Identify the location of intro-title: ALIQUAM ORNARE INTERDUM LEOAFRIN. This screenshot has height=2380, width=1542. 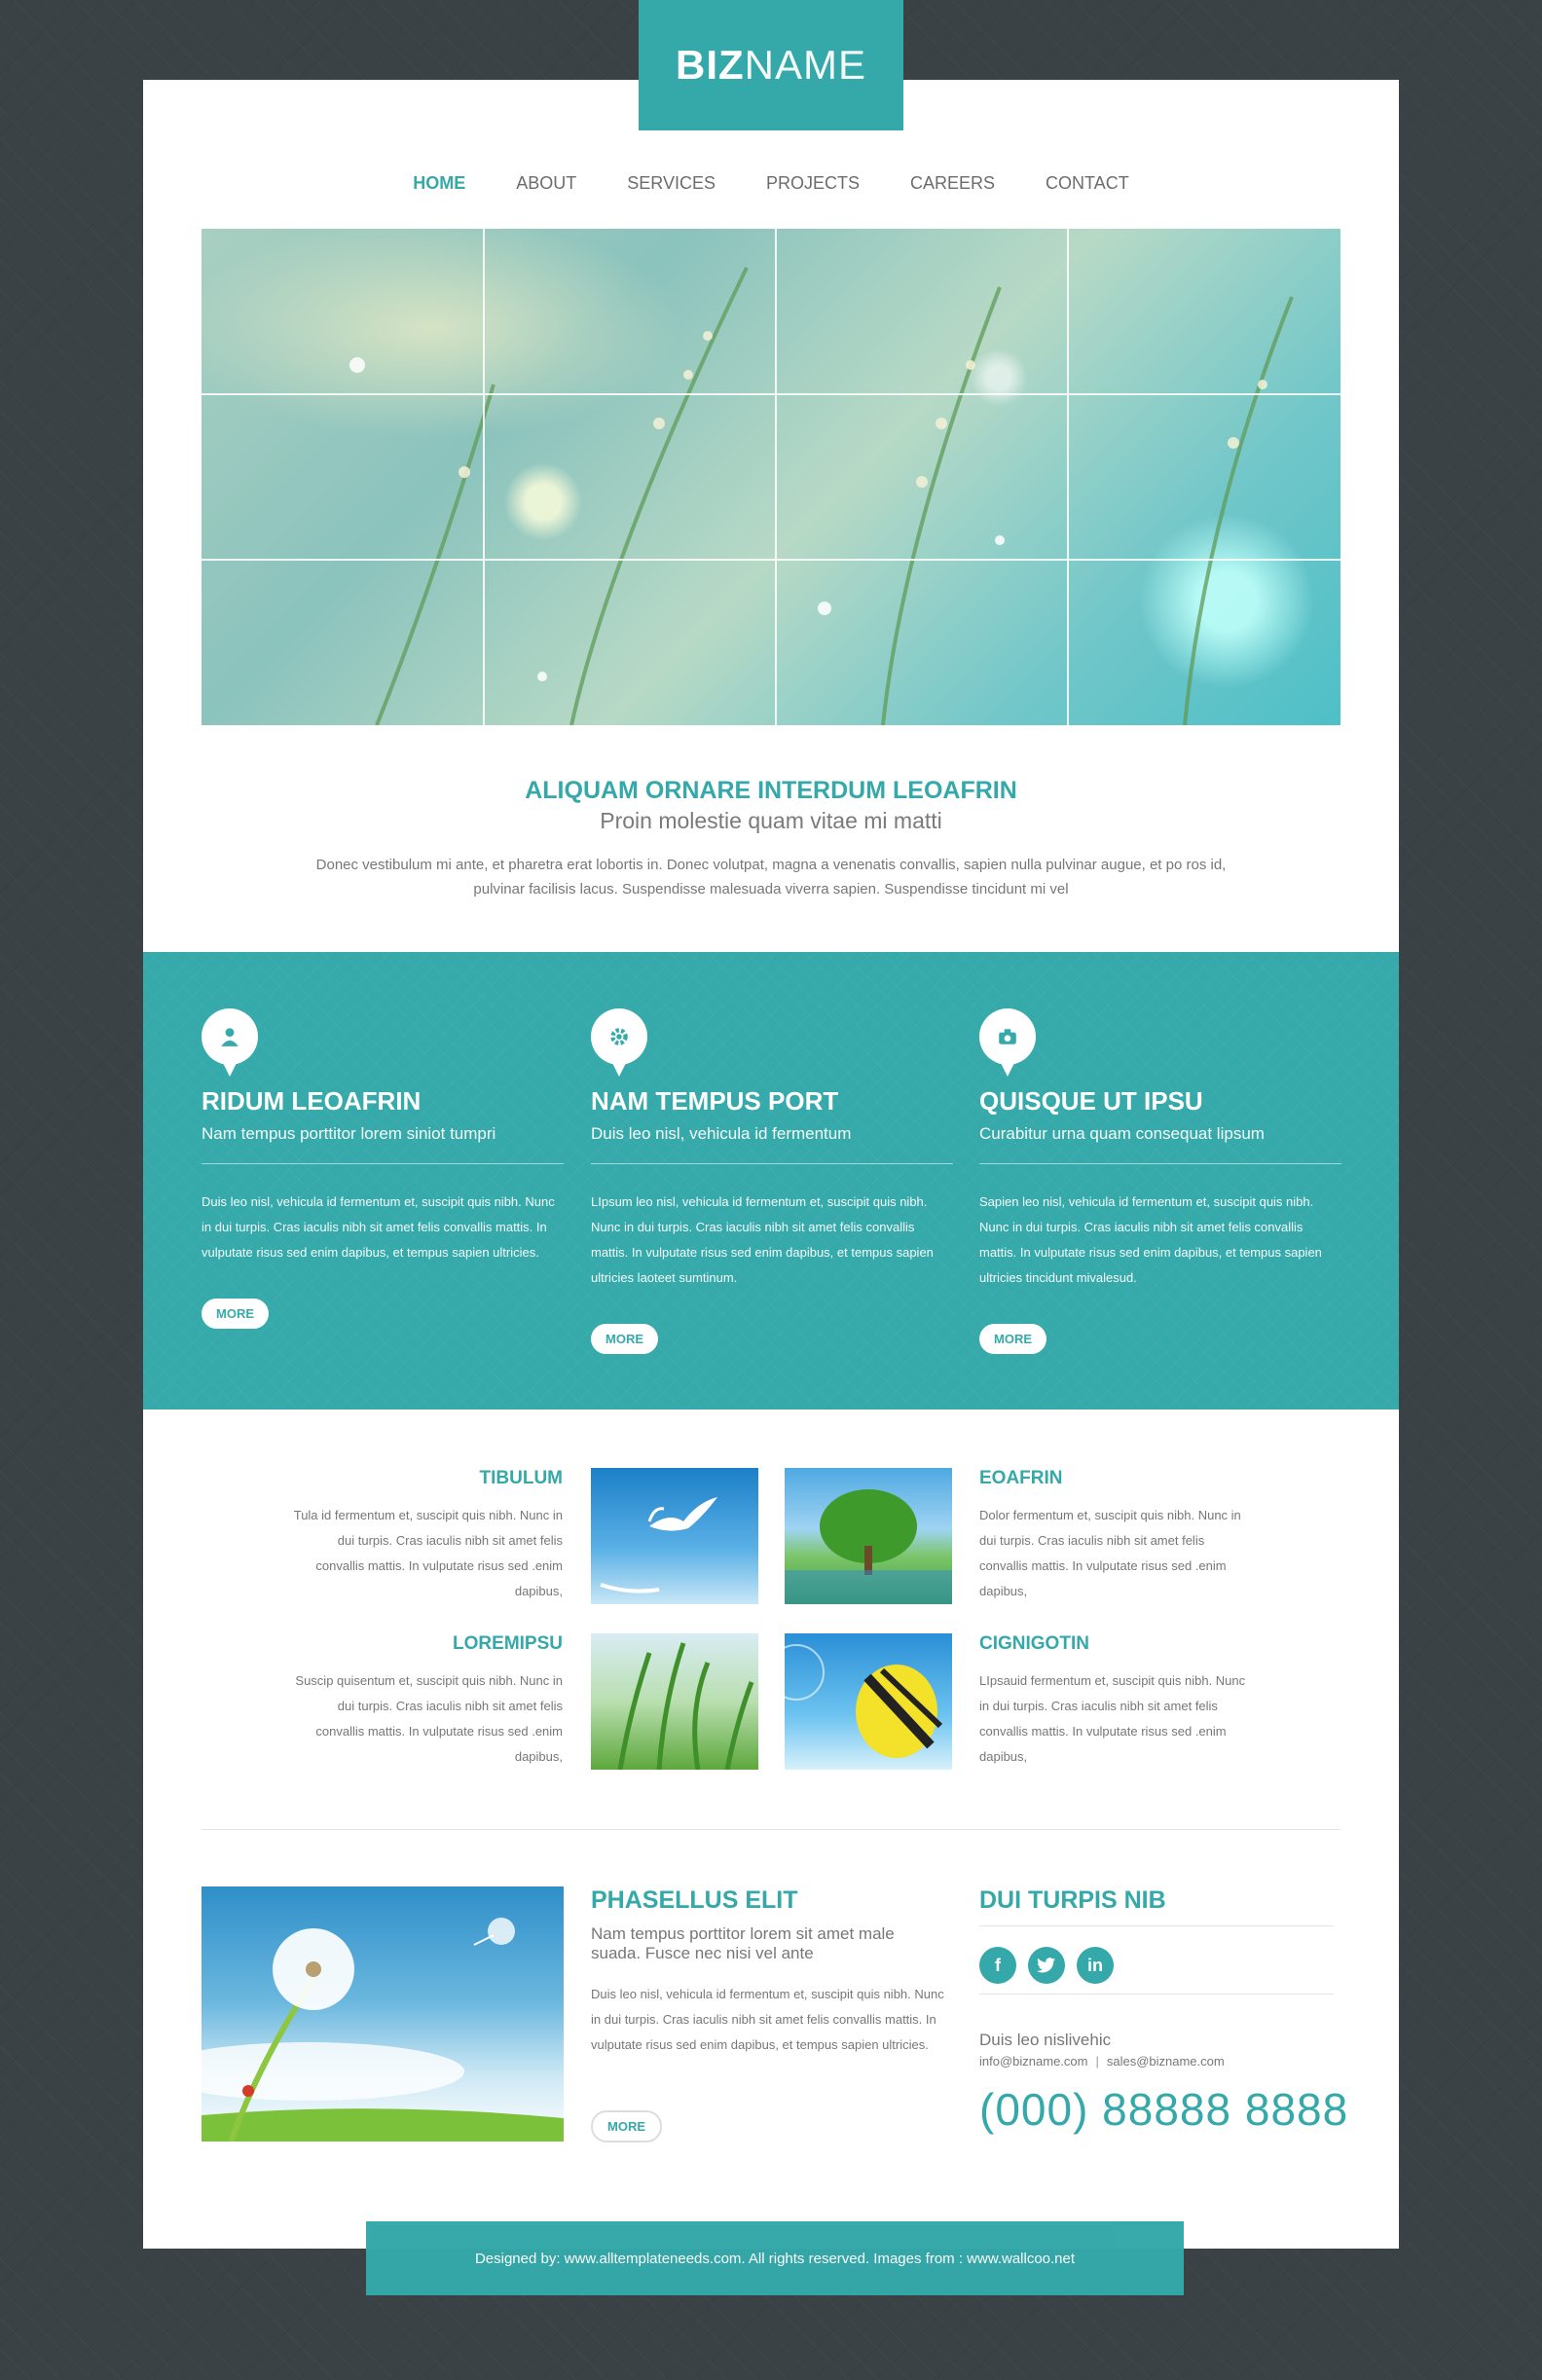
(771, 790).